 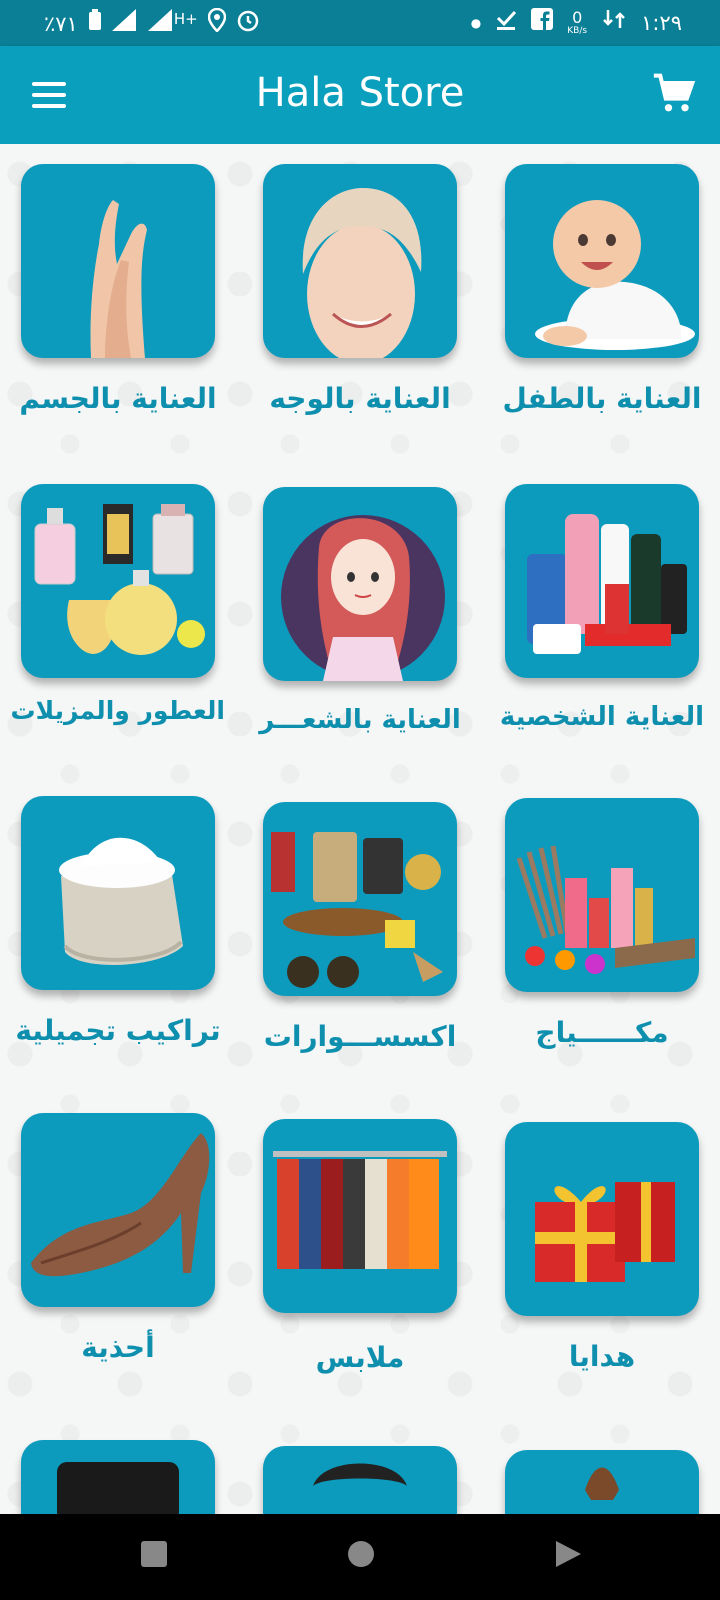 I want to click on network-type: H+, so click(x=185, y=18).